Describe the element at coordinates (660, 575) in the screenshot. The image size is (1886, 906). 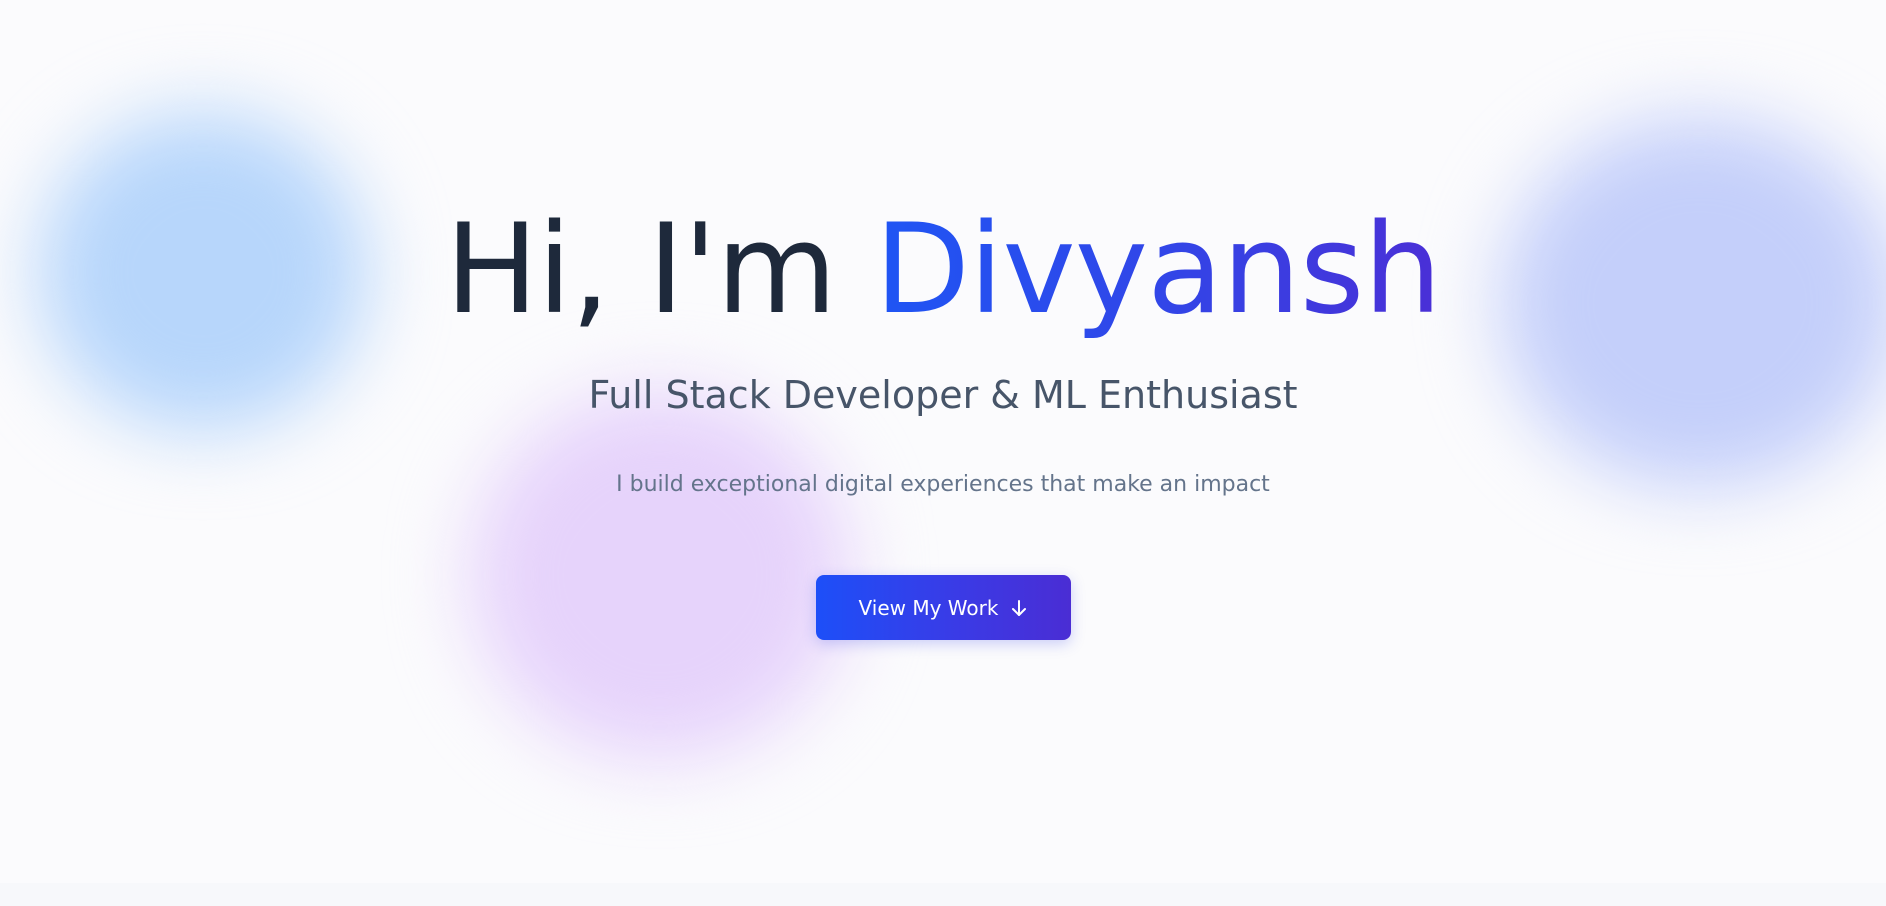
I see `decorative-purple-blob` at that location.